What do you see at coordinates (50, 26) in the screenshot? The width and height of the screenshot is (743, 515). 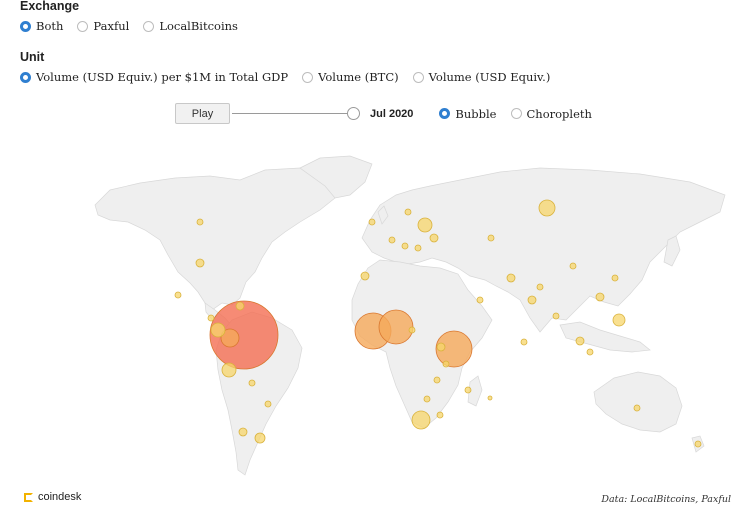 I see `exchange-option-label: Both` at bounding box center [50, 26].